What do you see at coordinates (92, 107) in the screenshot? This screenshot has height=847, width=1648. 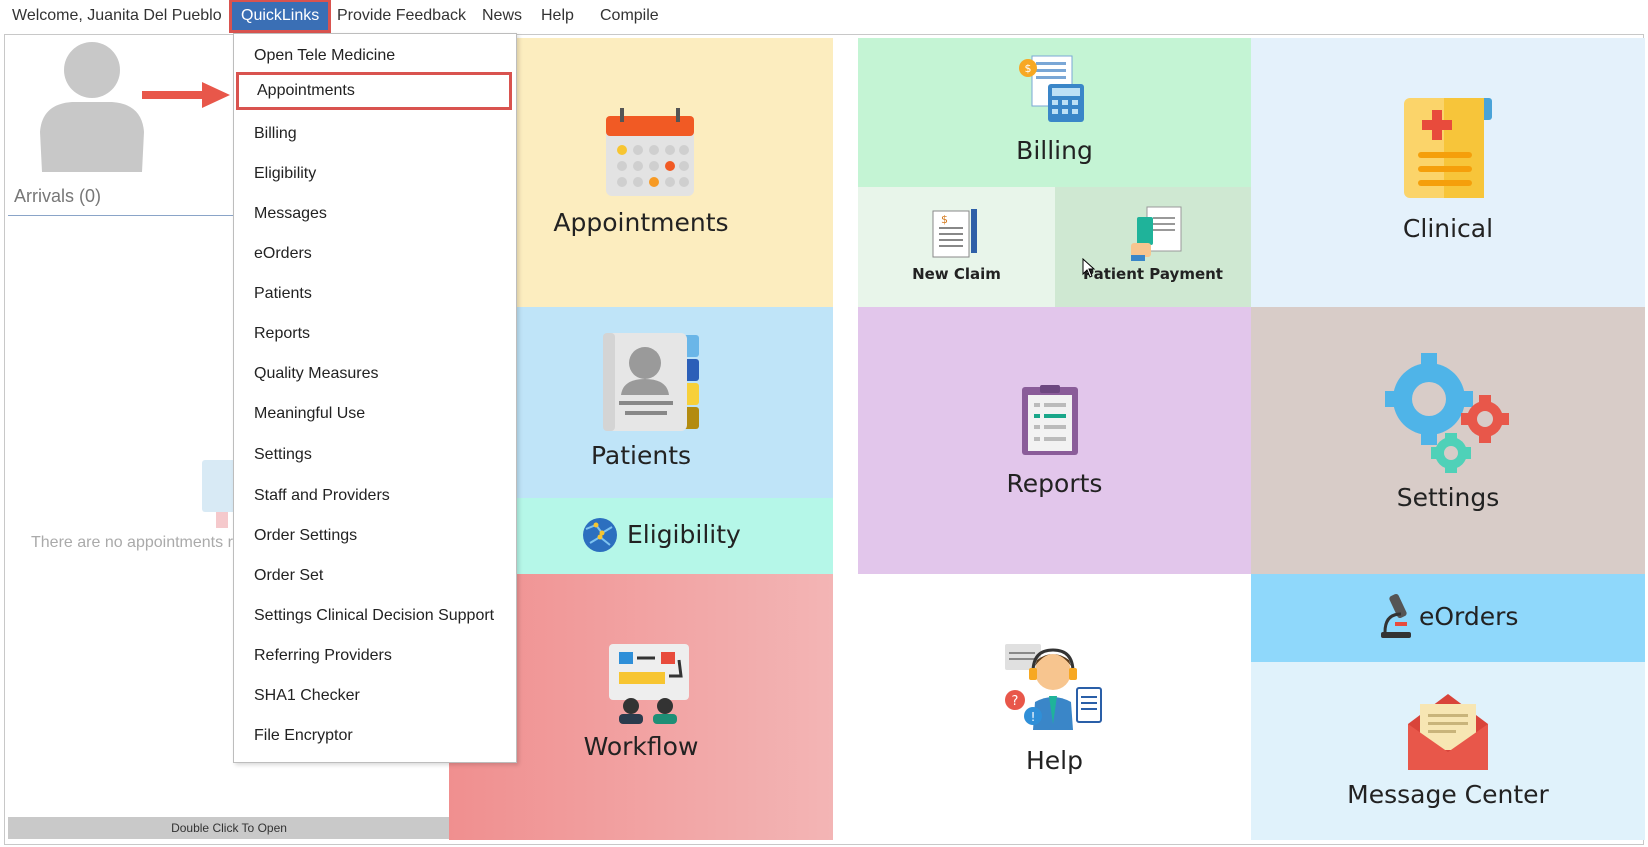 I see `user-avatar-icon` at bounding box center [92, 107].